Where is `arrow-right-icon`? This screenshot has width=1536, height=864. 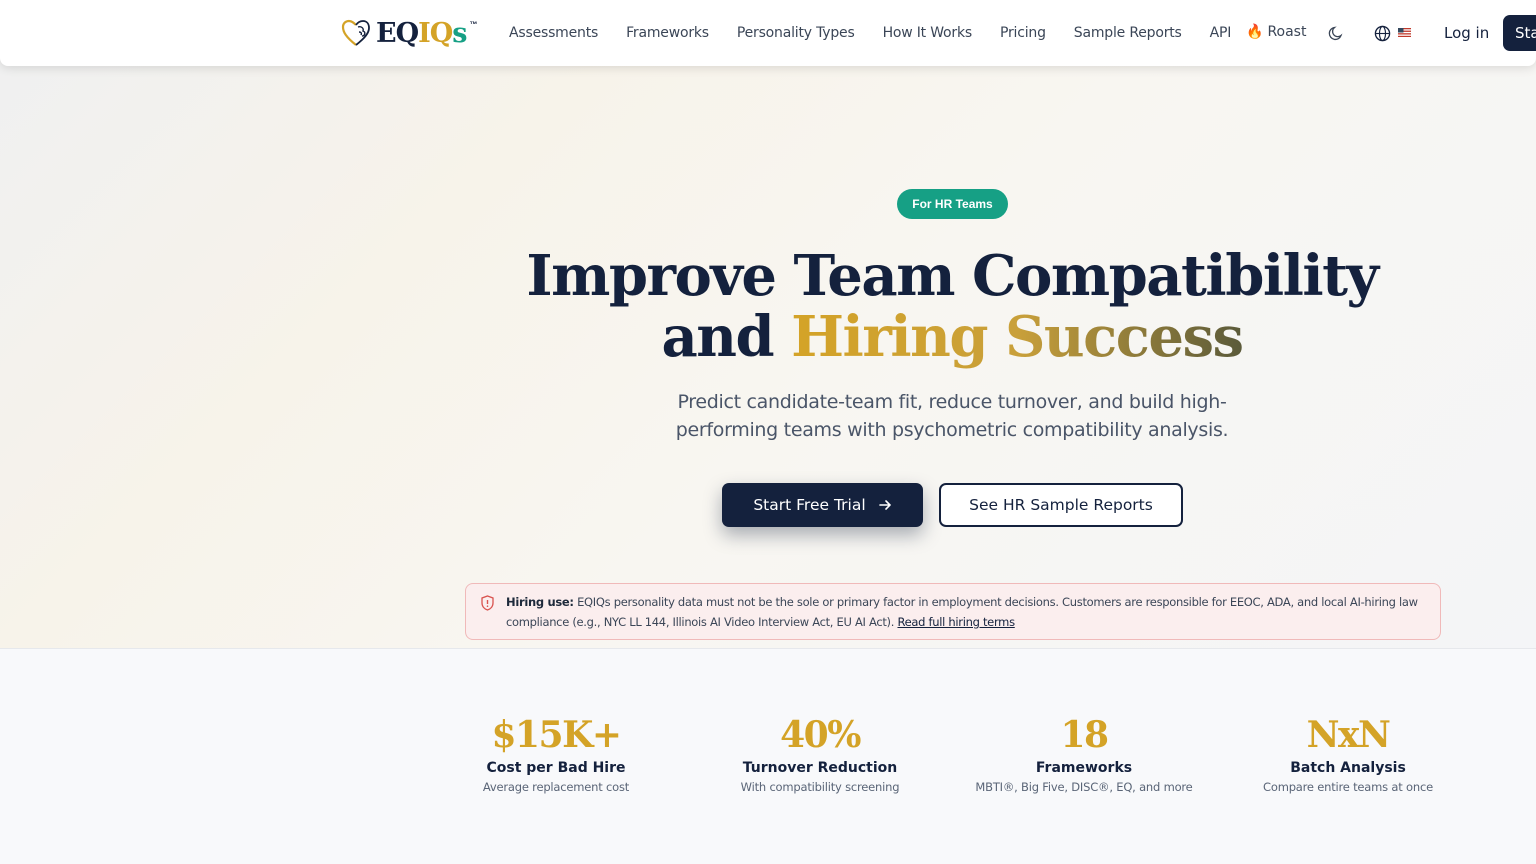 arrow-right-icon is located at coordinates (884, 505).